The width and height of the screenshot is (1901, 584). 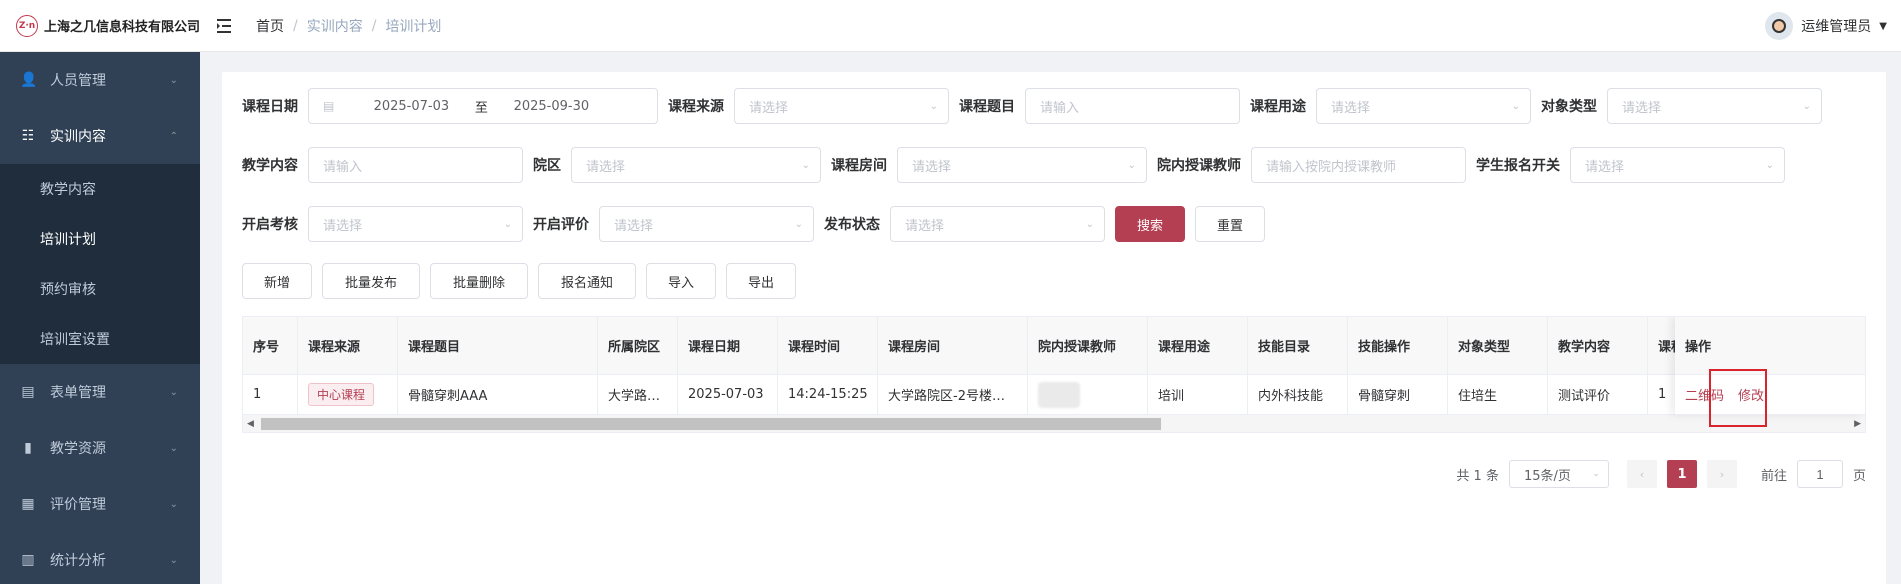 I want to click on sidebar-item-people: 👤 人员管理 ⌄, so click(x=100, y=80).